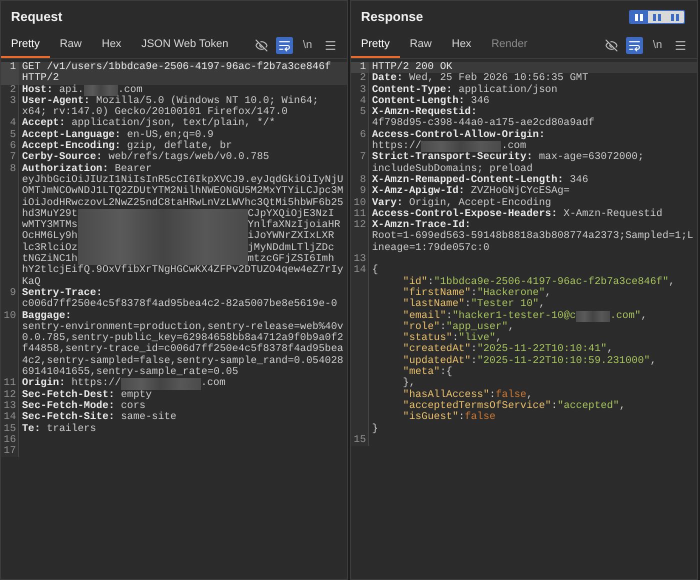  What do you see at coordinates (452, 168) in the screenshot?
I see `code-text: includeSubDomains; preload` at bounding box center [452, 168].